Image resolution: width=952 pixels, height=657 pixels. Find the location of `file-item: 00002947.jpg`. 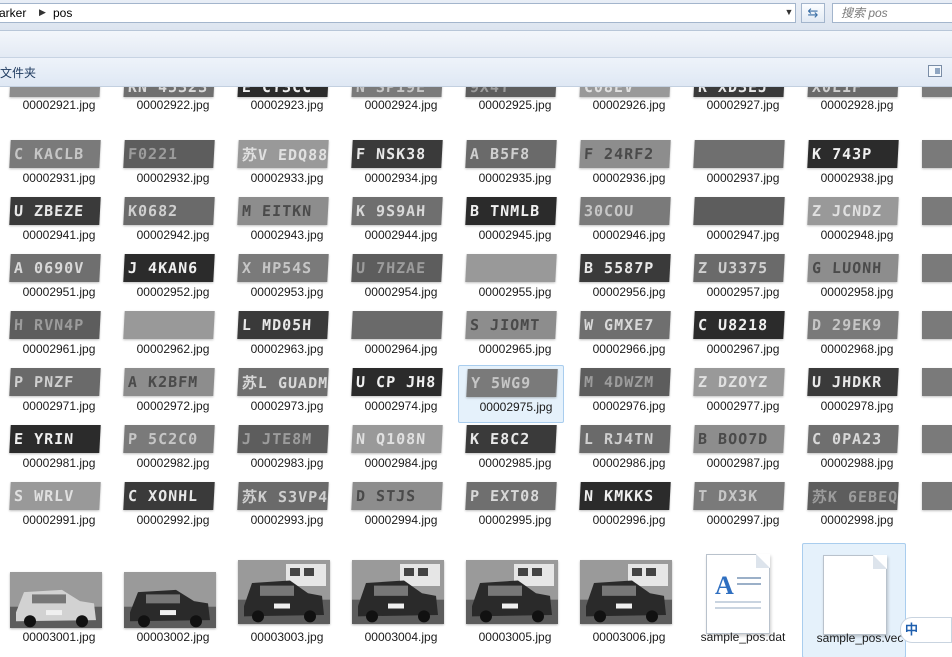

file-item: 00002947.jpg is located at coordinates (738, 223).